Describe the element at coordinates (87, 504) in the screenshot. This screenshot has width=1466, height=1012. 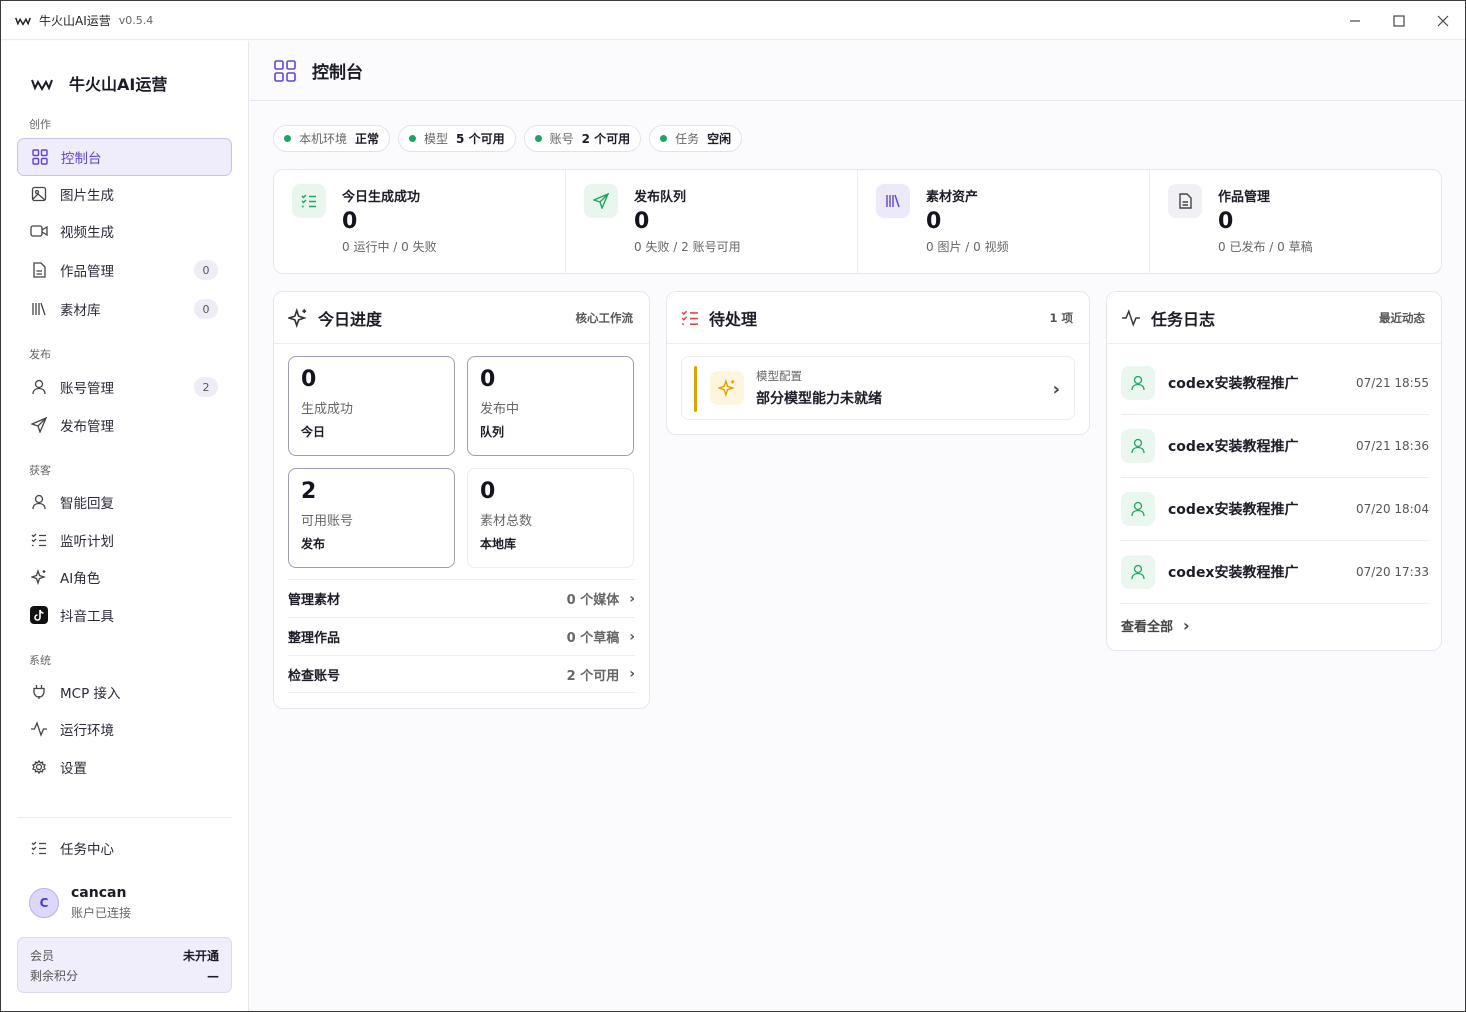
I see `sidebar-item-label: 智能回复` at that location.